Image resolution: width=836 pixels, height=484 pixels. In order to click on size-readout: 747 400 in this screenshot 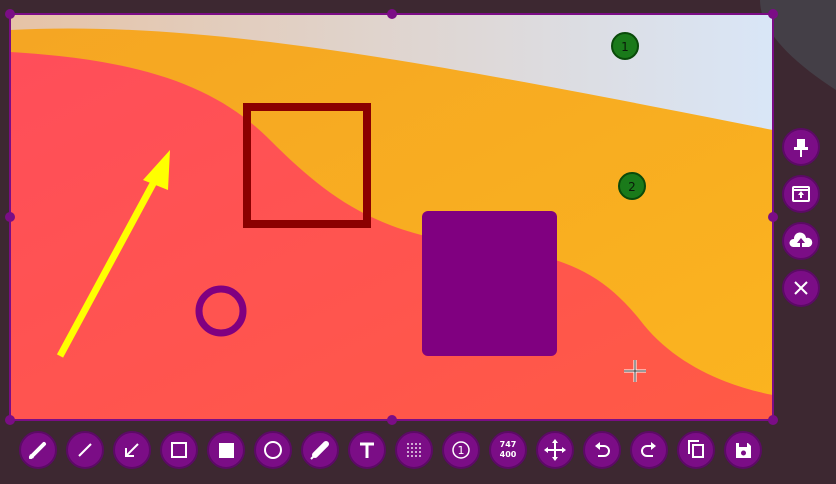, I will do `click(508, 450)`.